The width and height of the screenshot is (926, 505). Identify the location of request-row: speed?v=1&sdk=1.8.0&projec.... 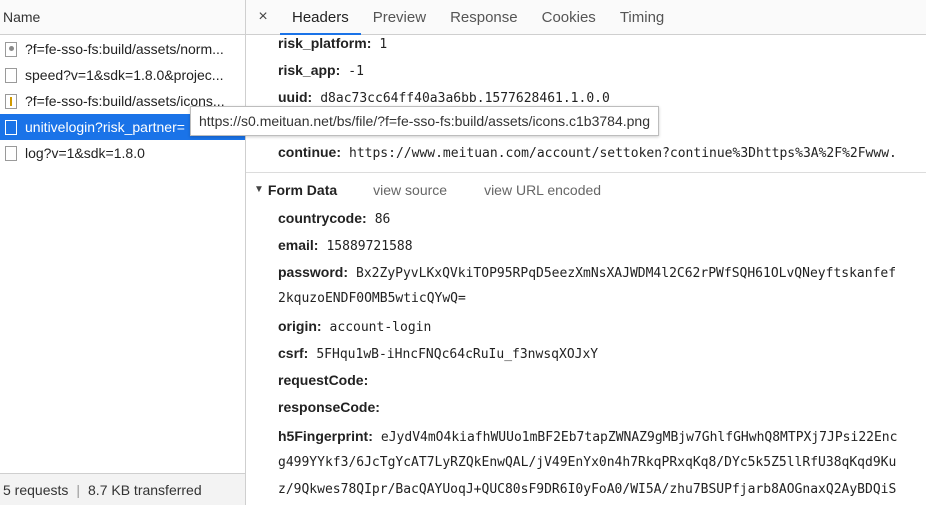
(122, 75).